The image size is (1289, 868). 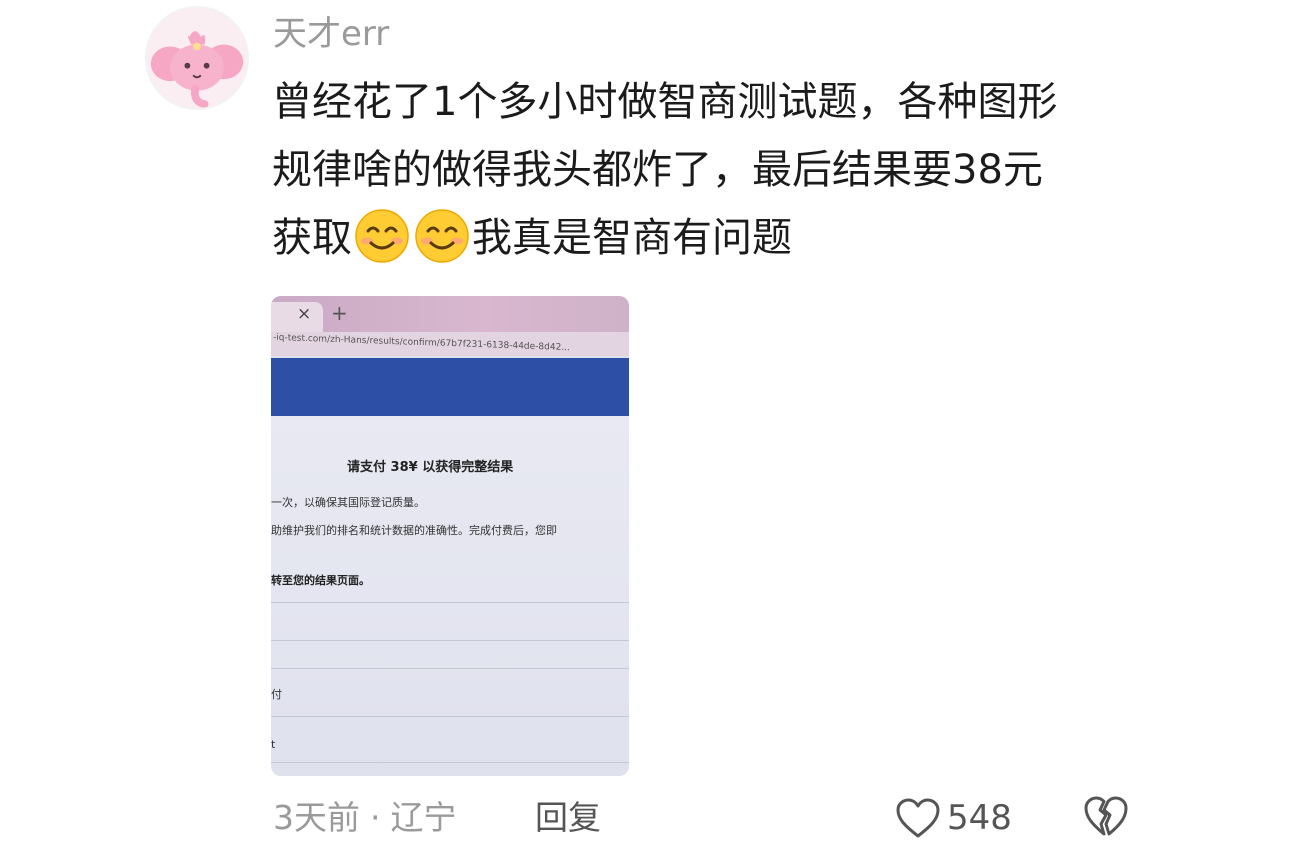 I want to click on photo-close-icon: ×, so click(x=304, y=314).